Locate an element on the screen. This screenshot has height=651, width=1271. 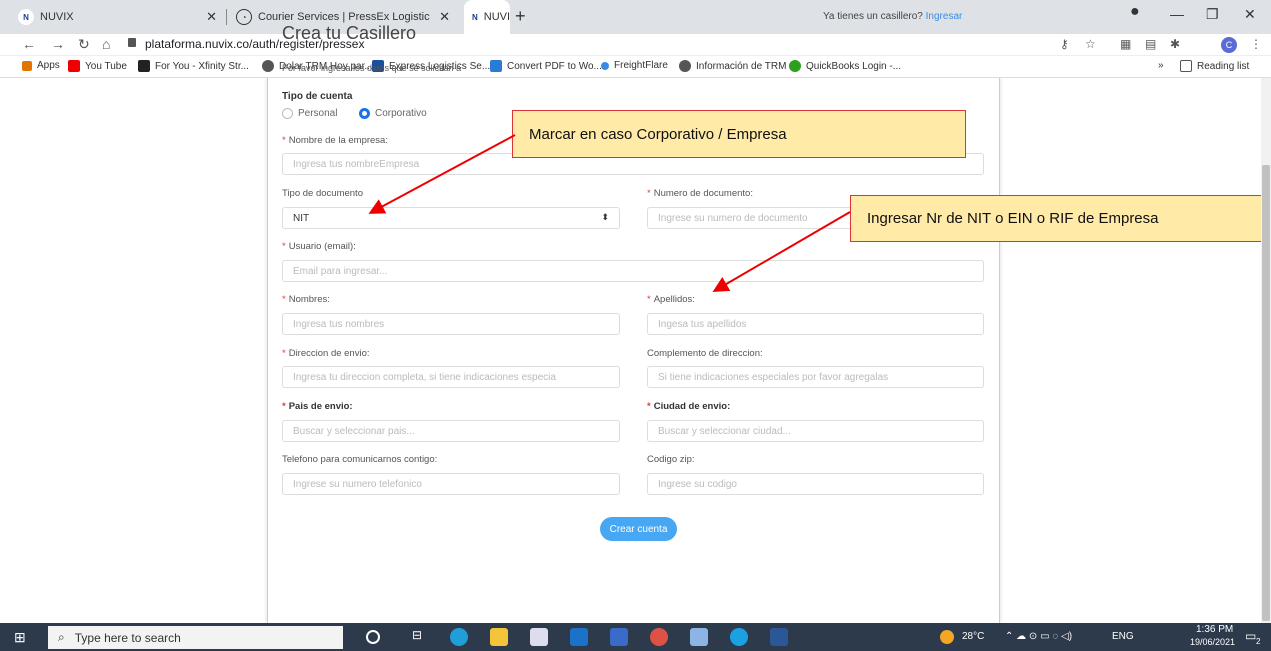
extension-icon: ▦ is located at coordinates (1125, 44).